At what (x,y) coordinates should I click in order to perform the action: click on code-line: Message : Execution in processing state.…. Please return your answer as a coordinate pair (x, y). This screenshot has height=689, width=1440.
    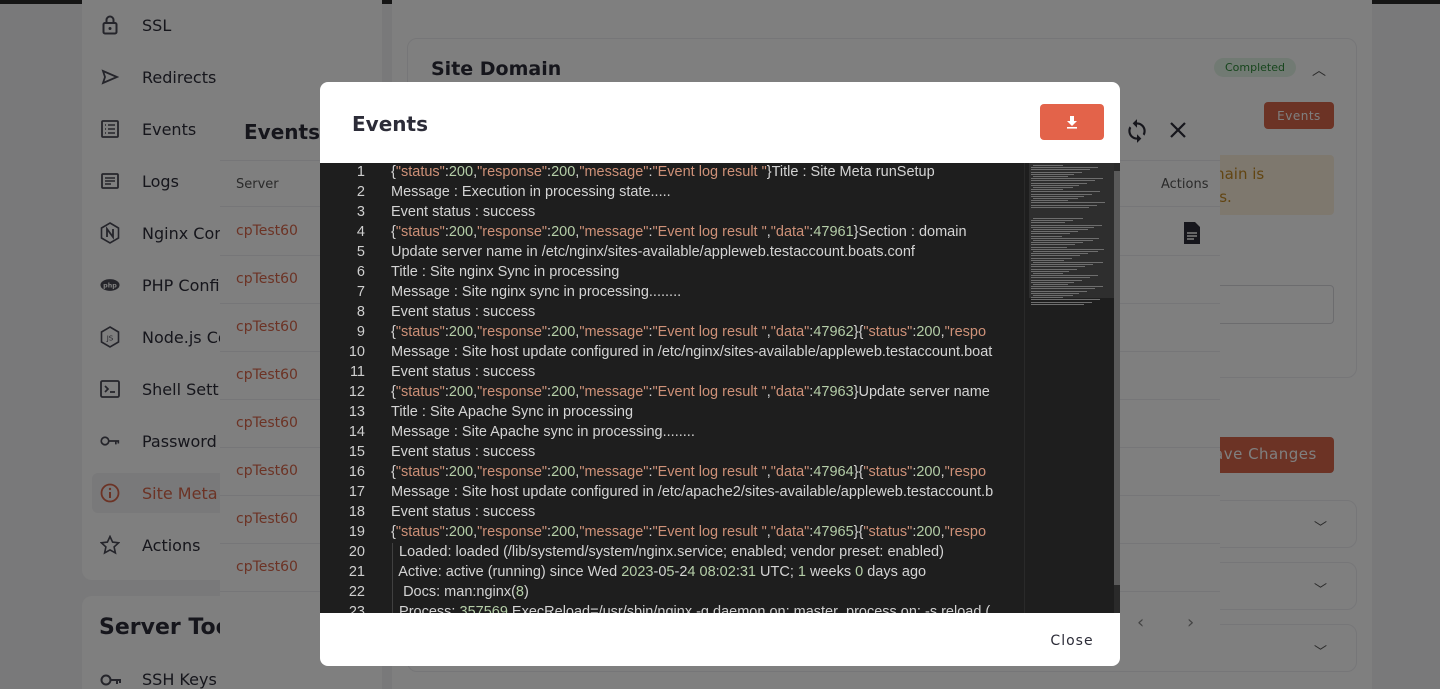
    Looking at the image, I should click on (531, 192).